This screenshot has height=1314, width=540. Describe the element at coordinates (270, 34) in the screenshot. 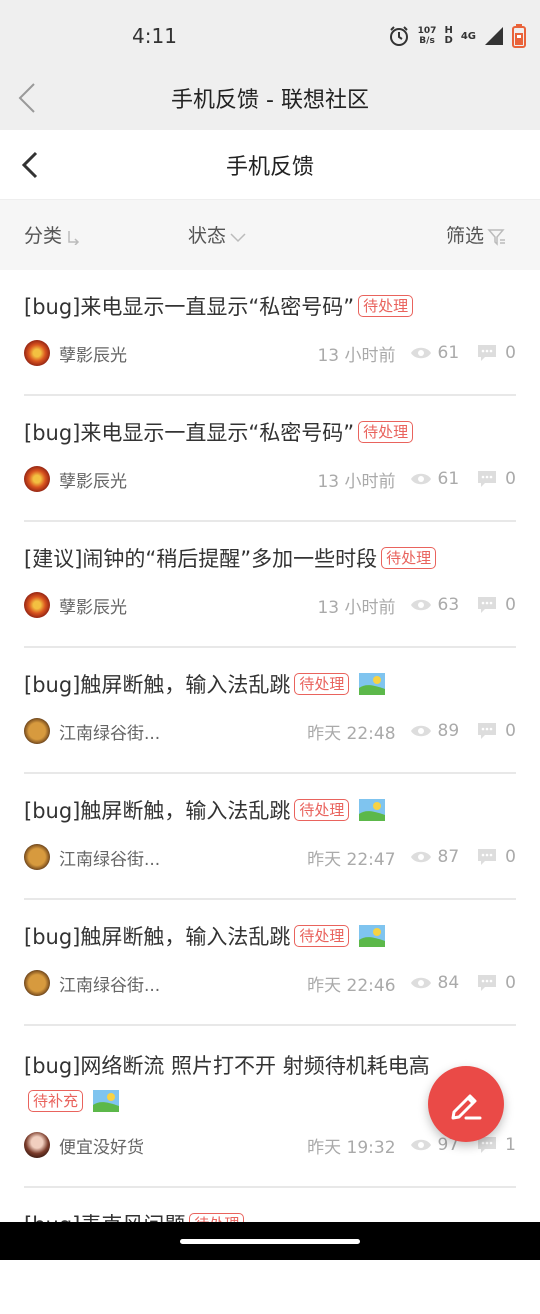

I see `status-bar: 4:11 107 B/s H D 4G` at that location.